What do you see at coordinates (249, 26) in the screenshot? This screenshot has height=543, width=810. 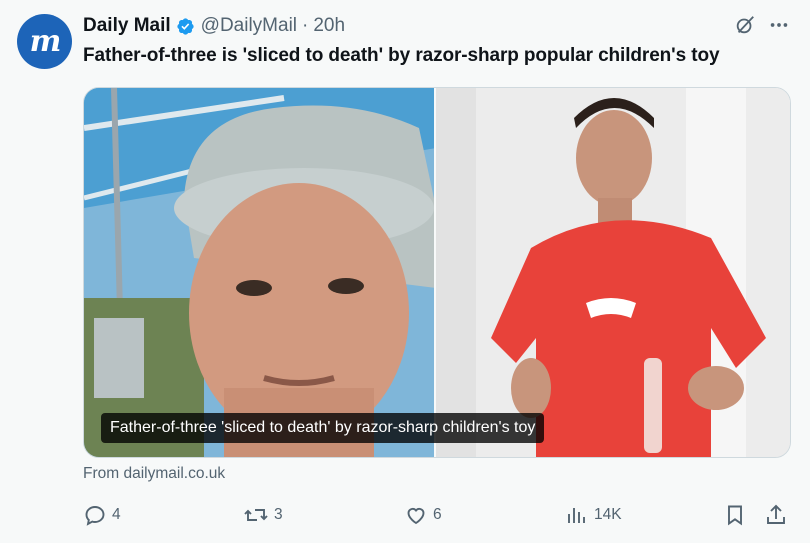 I see `handle: @DailyMail` at bounding box center [249, 26].